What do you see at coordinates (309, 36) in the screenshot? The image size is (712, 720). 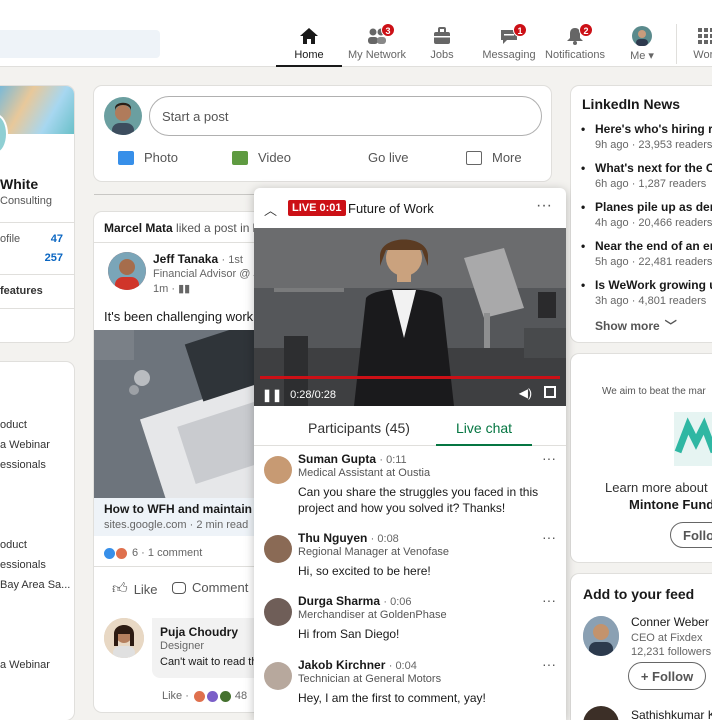 I see `home-icon` at bounding box center [309, 36].